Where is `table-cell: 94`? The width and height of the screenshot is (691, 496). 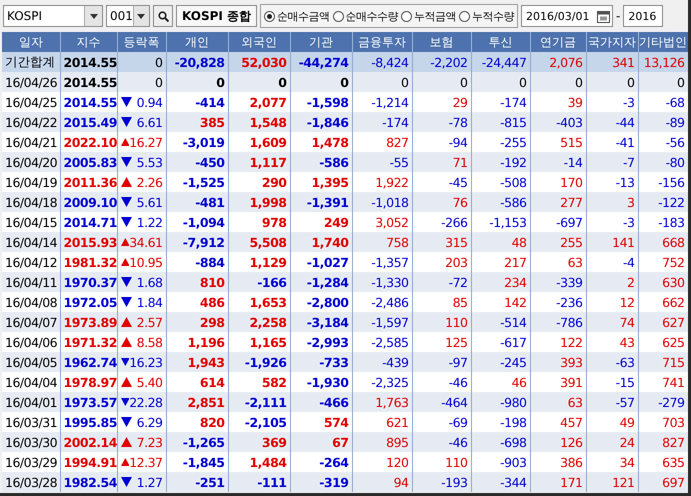
table-cell: 94 is located at coordinates (382, 482).